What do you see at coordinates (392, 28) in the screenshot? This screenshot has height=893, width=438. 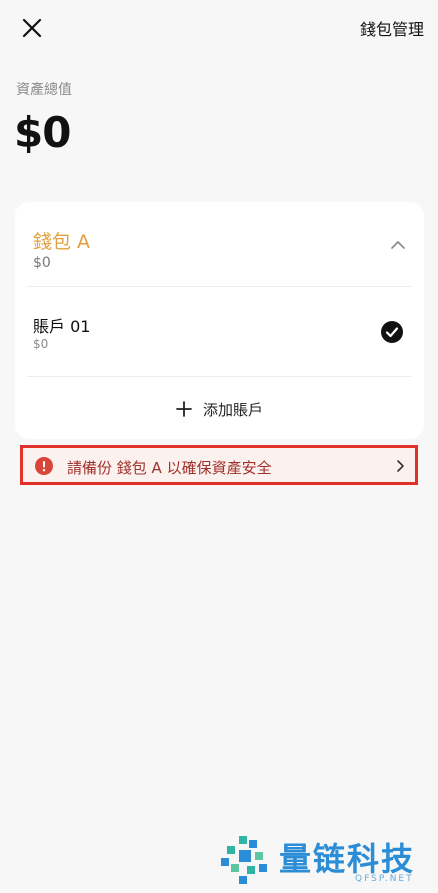 I see `wallet-manage-link: 錢包管理` at bounding box center [392, 28].